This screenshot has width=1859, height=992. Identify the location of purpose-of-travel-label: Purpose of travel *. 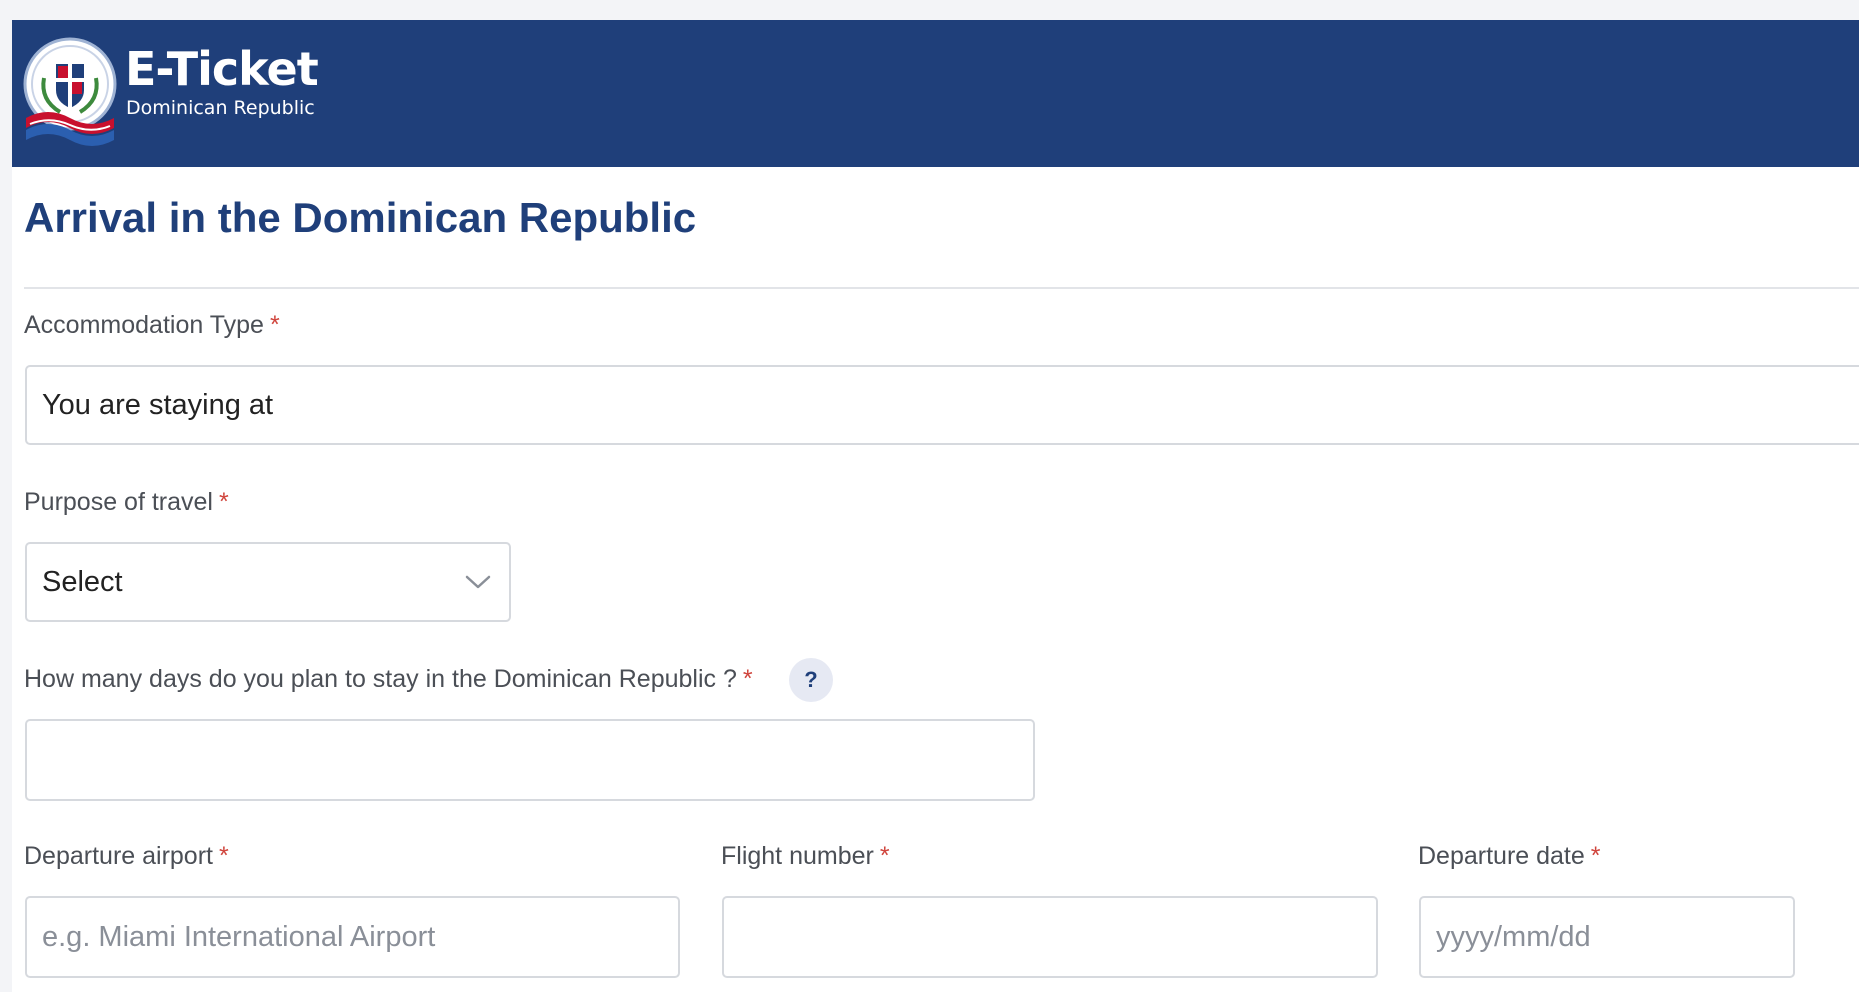
(126, 502).